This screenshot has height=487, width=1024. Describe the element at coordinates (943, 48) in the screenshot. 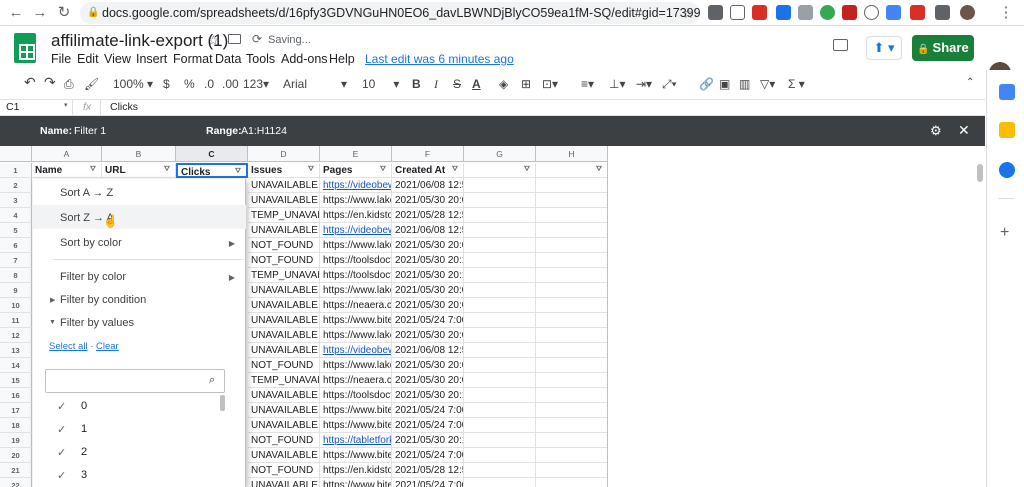

I see `share-button: 🔒 Share` at that location.